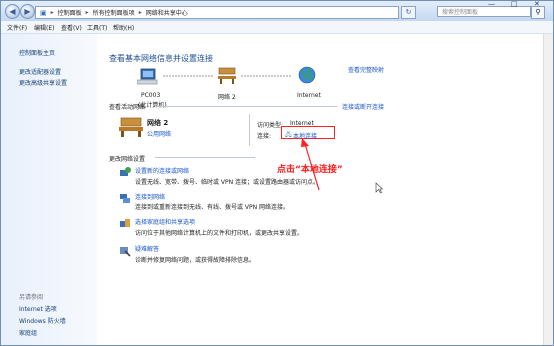 The image size is (554, 346). Describe the element at coordinates (161, 58) in the screenshot. I see `page-title: 查看基本网络信息并设置连接` at that location.